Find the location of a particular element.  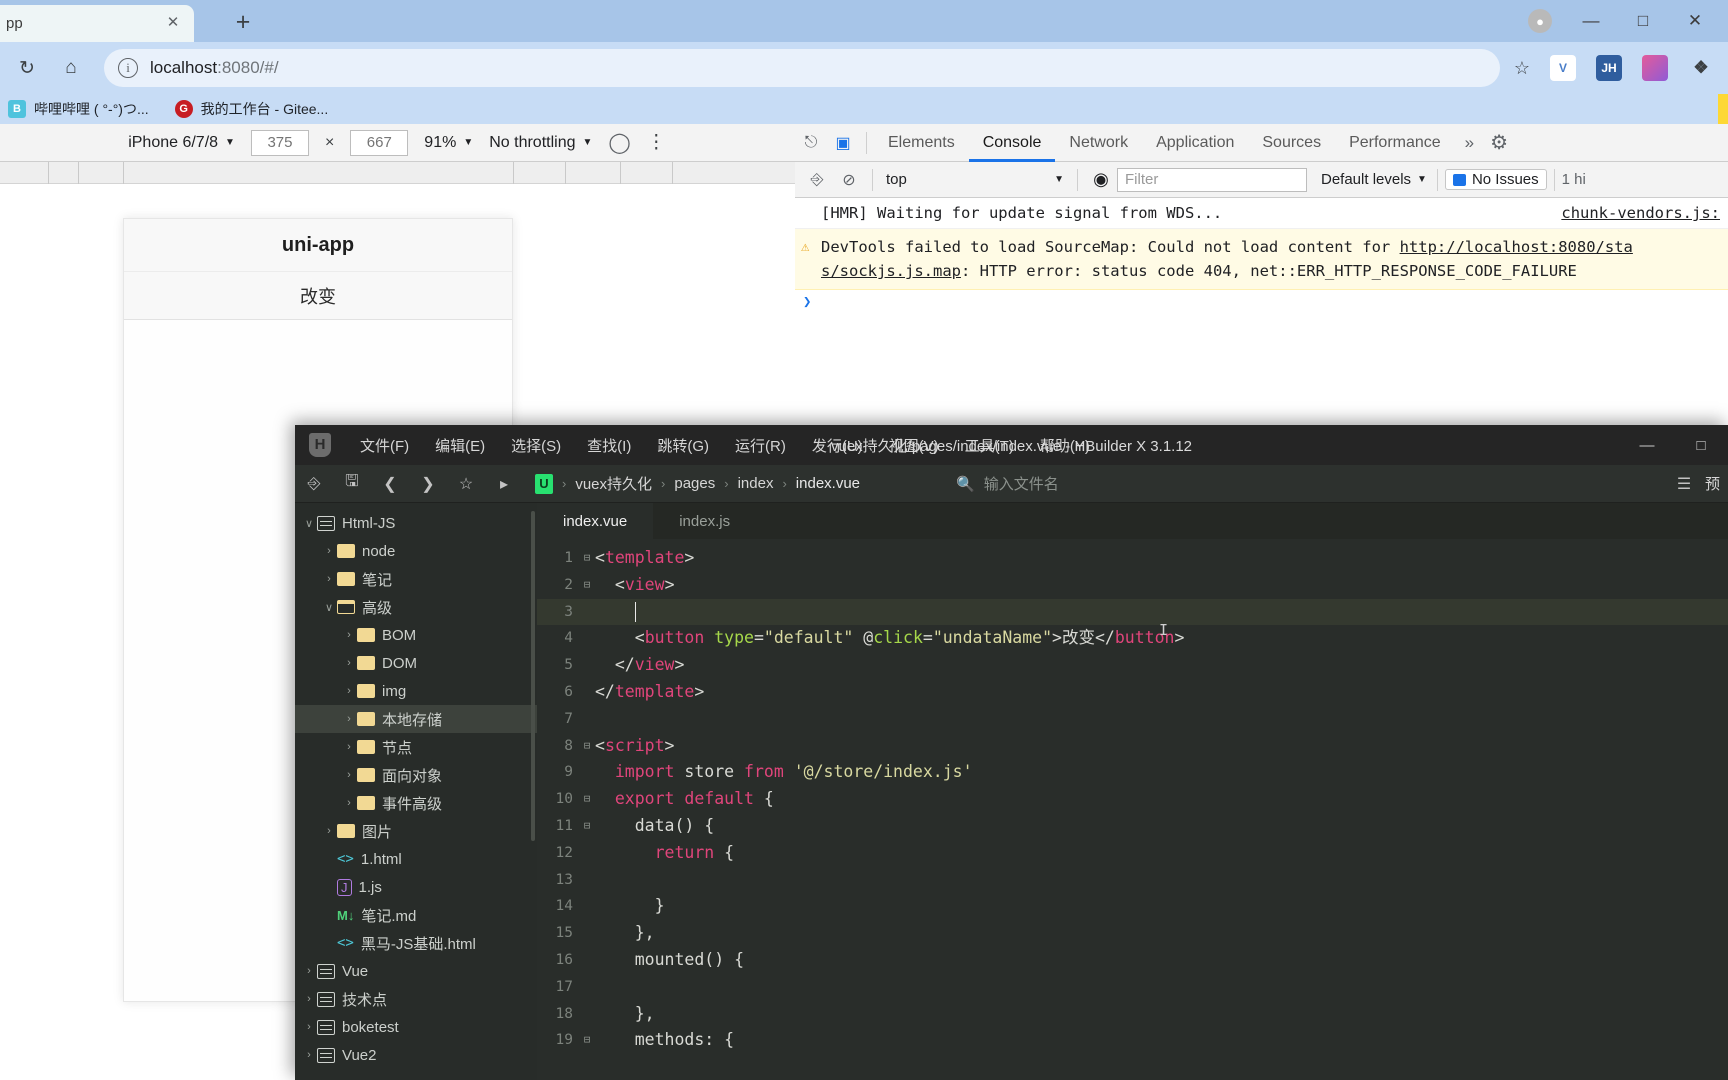

tree-item: › DOM is located at coordinates (416, 663).